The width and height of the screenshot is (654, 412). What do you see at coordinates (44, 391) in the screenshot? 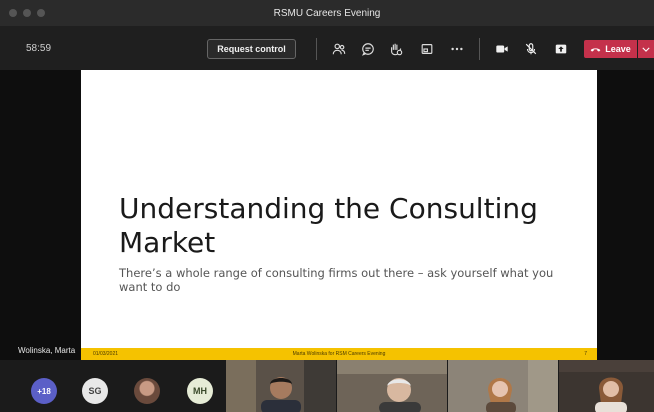
I see `more-participants-button: +18` at bounding box center [44, 391].